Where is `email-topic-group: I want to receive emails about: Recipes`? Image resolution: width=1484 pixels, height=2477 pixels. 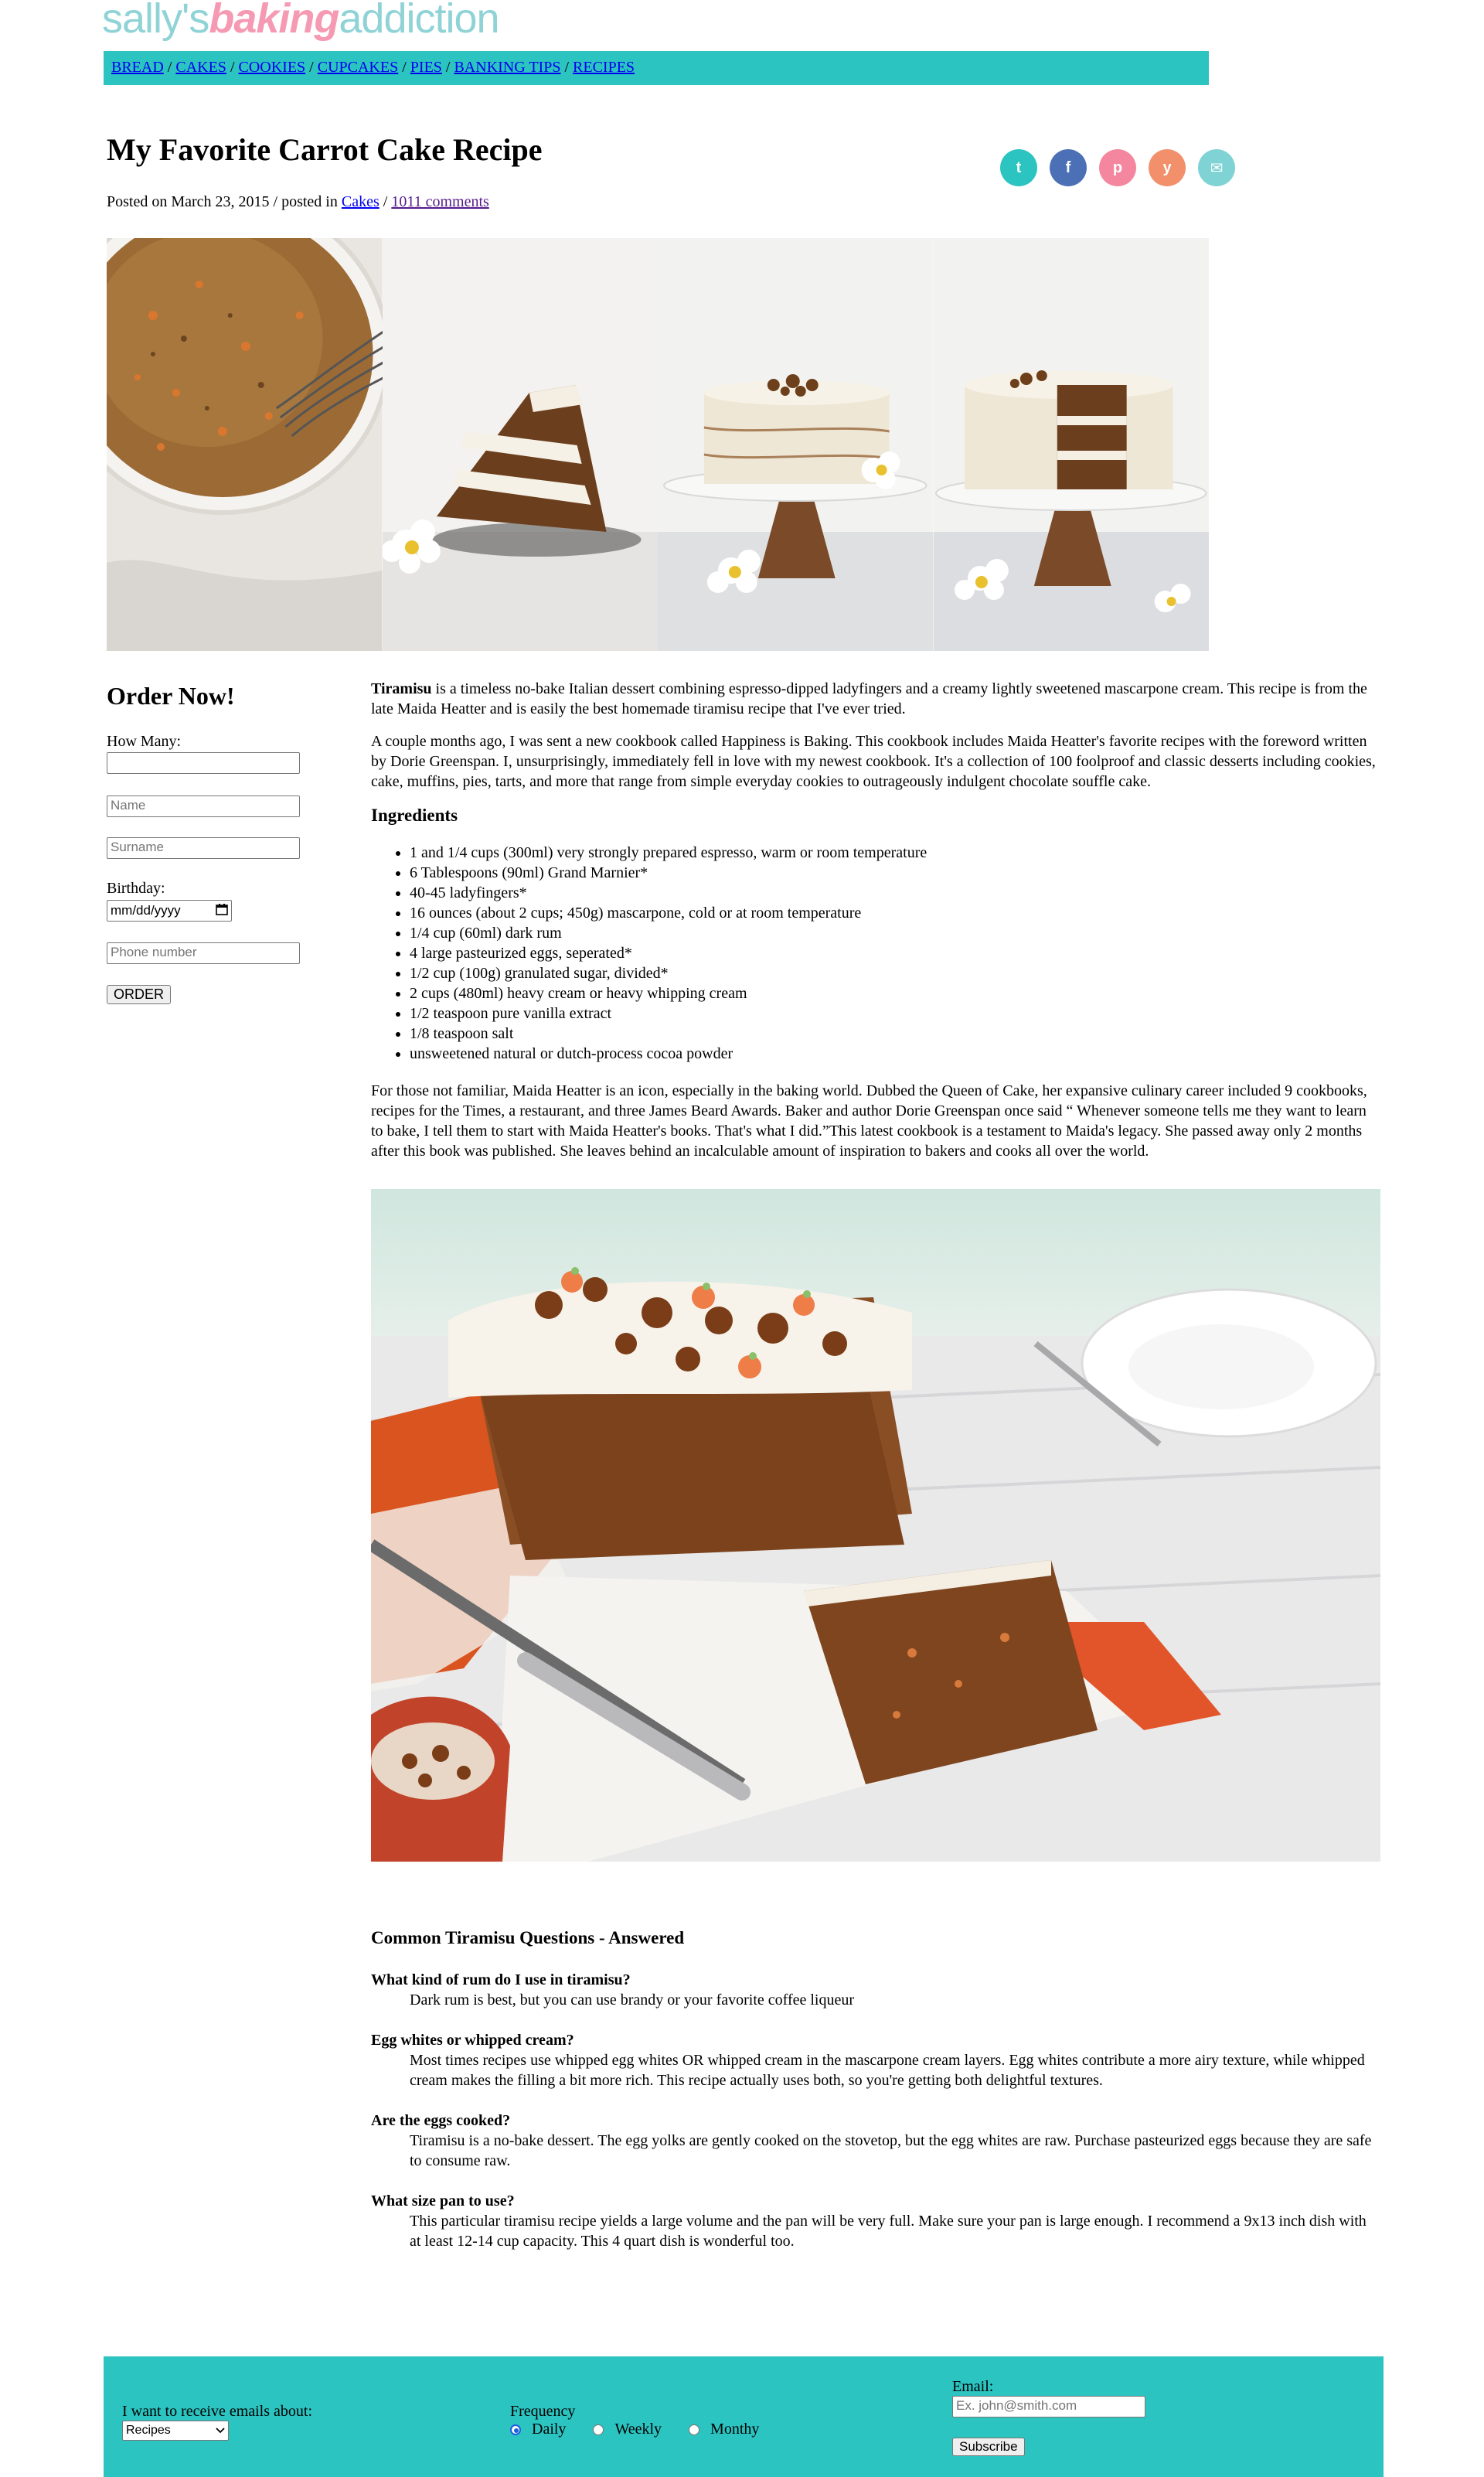
email-topic-group: I want to receive emails about: Recipes is located at coordinates (217, 2422).